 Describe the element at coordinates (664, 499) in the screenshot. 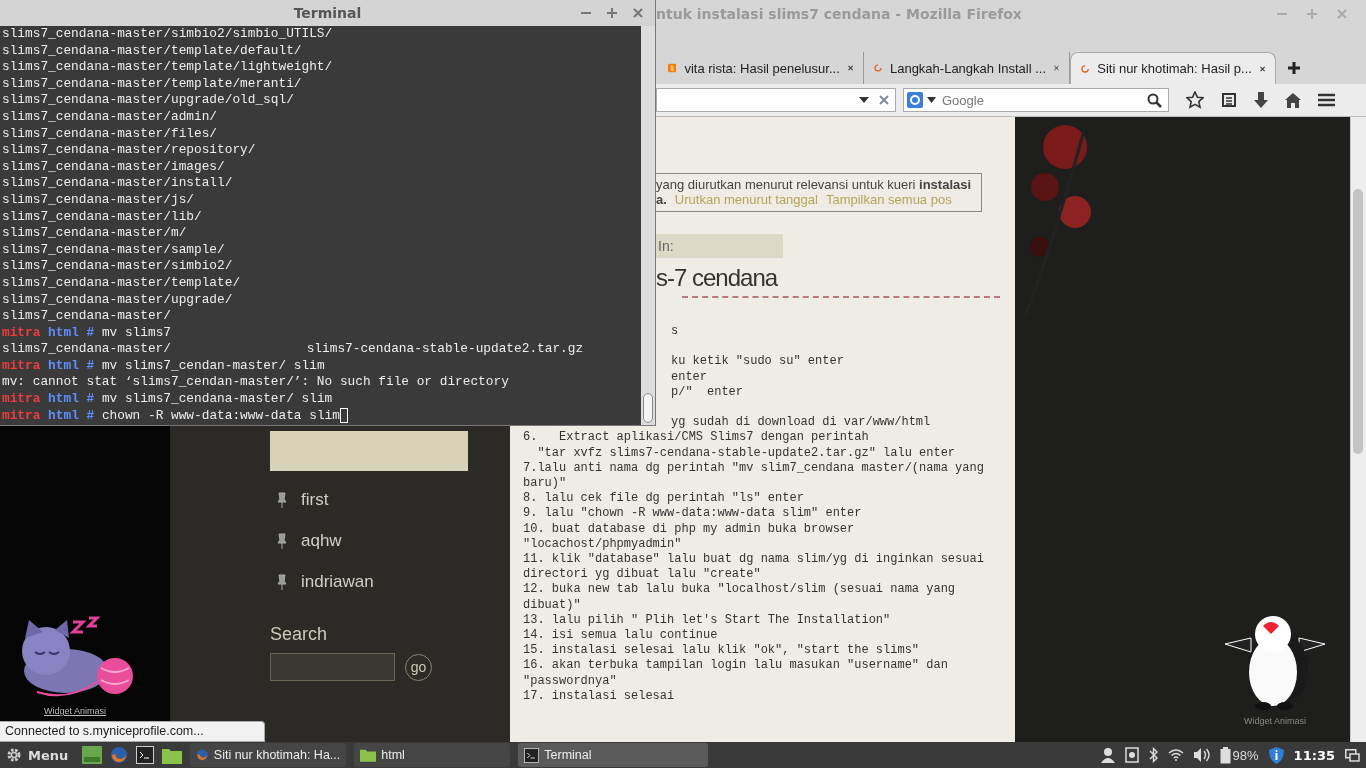

I see `post-text-line: 8. lalu cek file dg perintah "ls" enter` at that location.